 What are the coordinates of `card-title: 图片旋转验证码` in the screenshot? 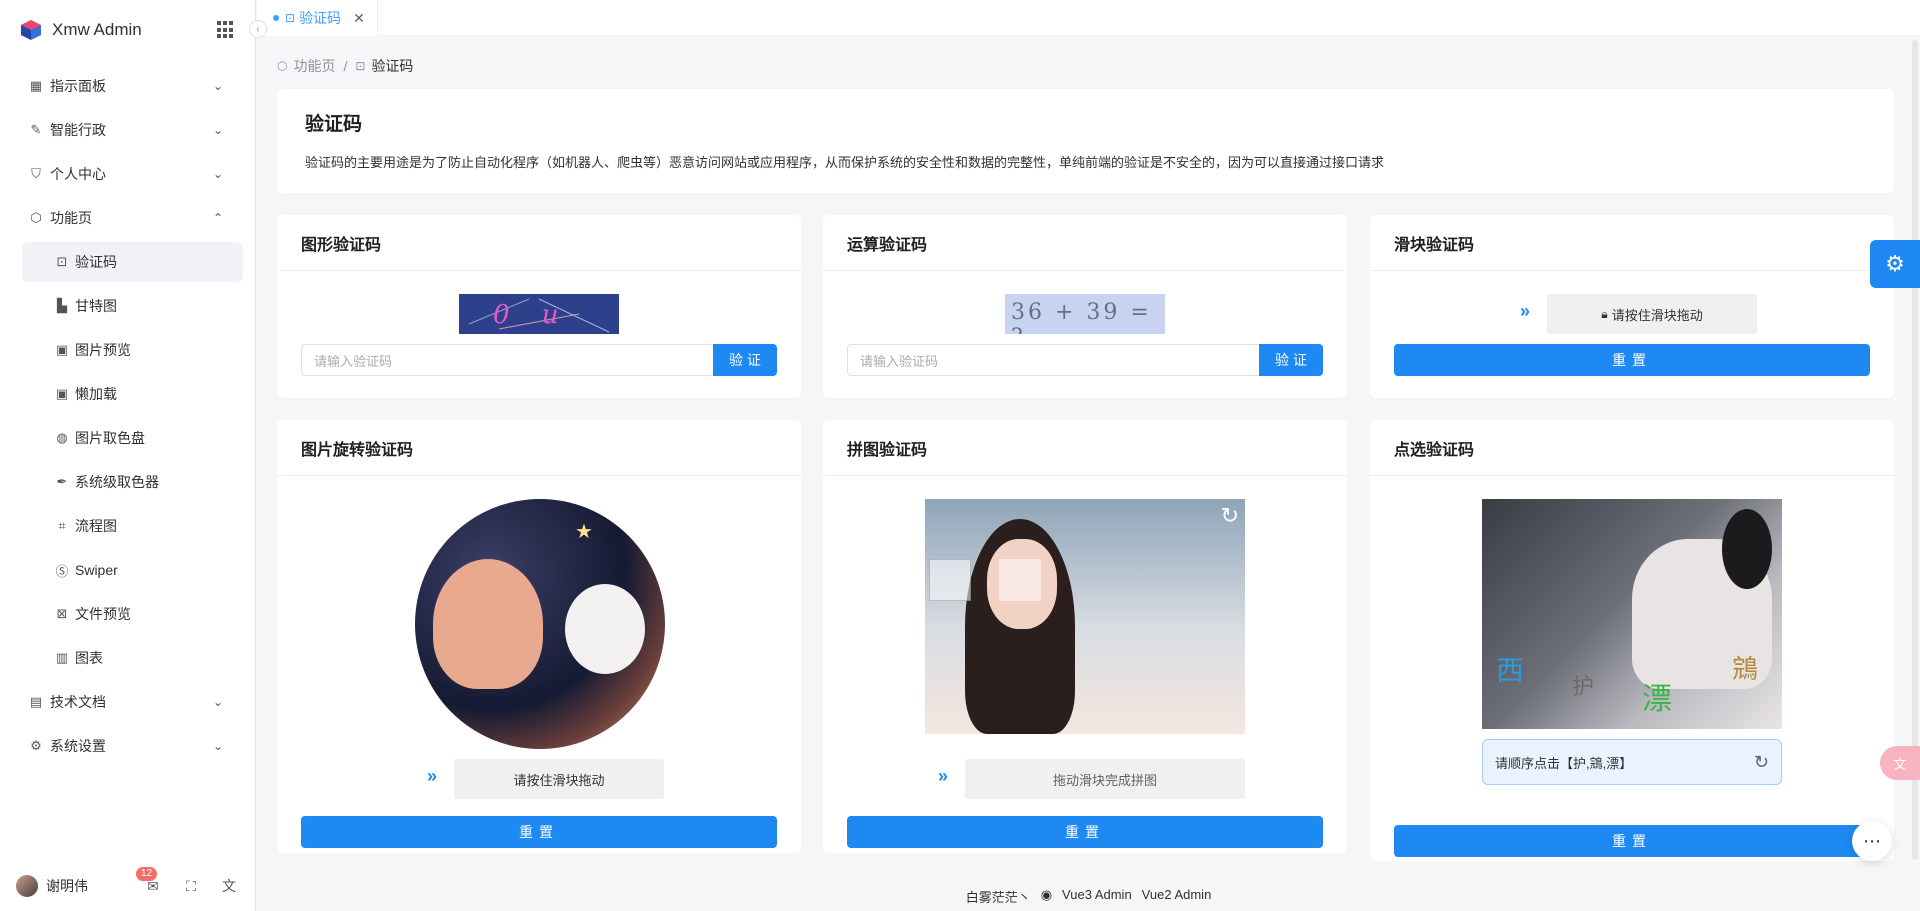 It's located at (539, 448).